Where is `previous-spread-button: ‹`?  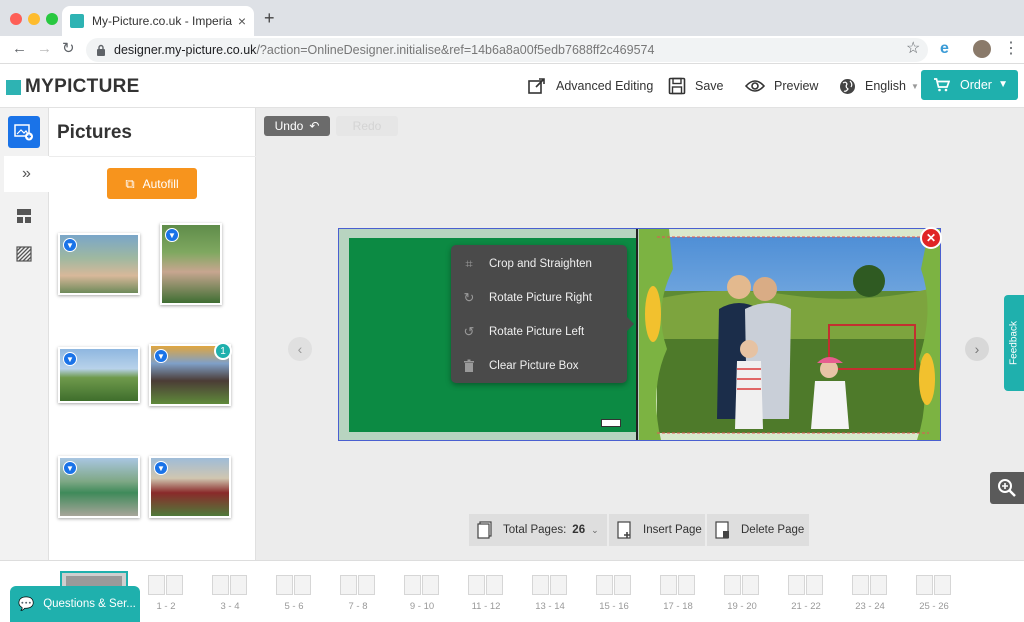 previous-spread-button: ‹ is located at coordinates (300, 349).